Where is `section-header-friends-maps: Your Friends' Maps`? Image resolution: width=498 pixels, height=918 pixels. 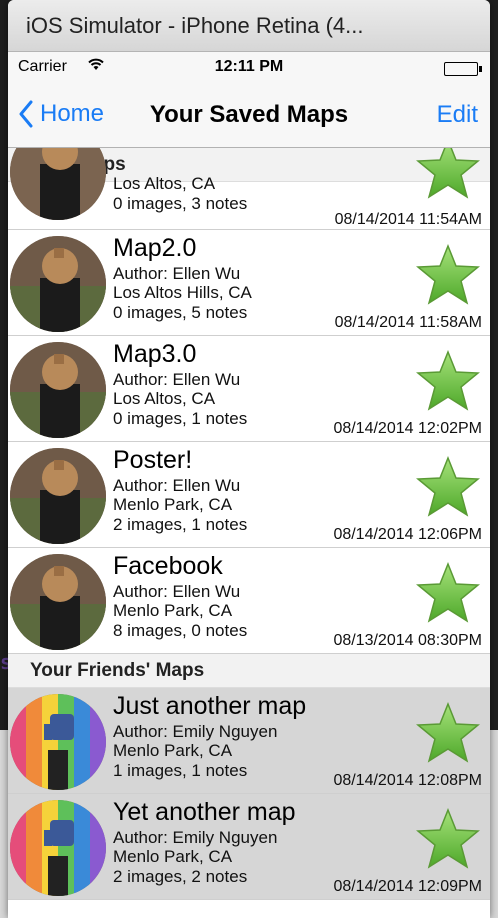 section-header-friends-maps: Your Friends' Maps is located at coordinates (249, 671).